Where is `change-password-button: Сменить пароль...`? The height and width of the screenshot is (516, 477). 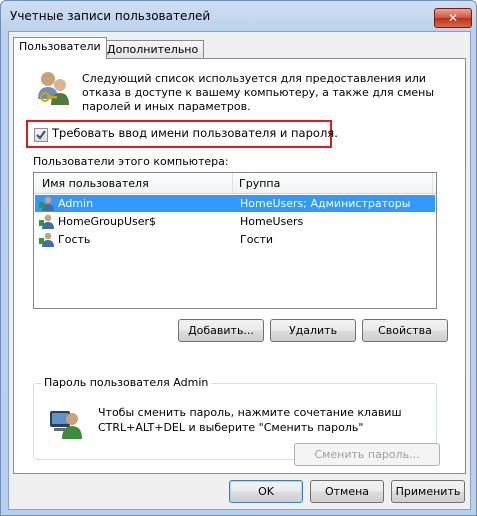 change-password-button: Сменить пароль... is located at coordinates (367, 454).